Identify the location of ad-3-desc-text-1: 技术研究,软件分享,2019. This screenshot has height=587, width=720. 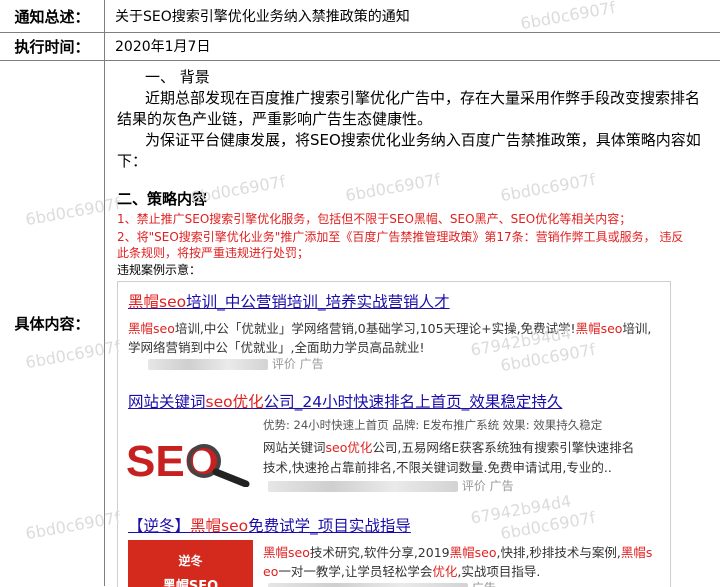
(379, 552).